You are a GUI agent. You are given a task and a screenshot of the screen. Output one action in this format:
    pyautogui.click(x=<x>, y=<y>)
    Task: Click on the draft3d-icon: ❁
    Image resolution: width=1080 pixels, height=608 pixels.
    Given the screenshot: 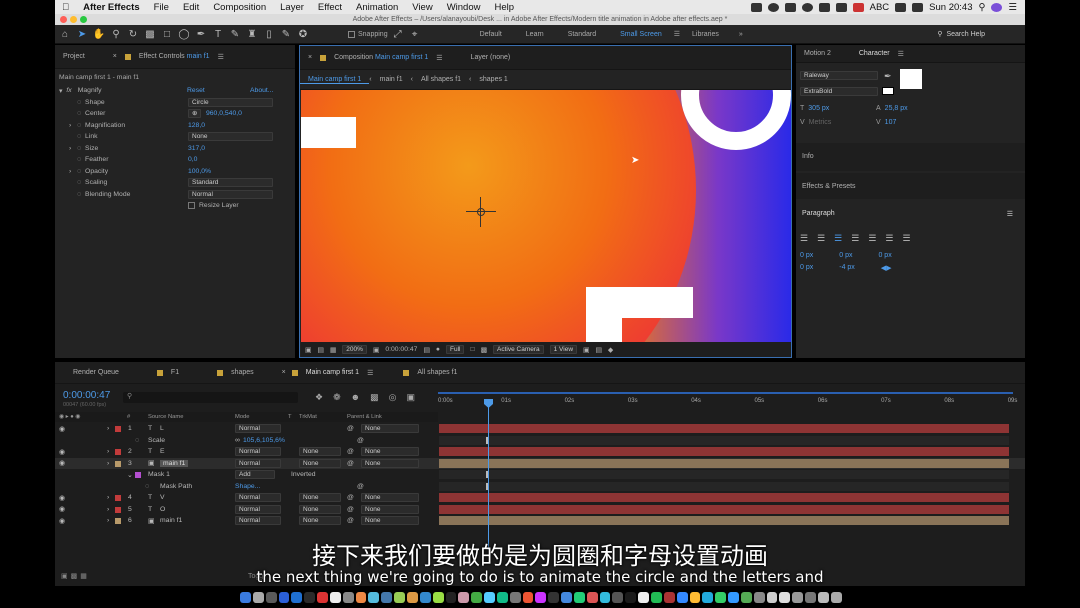 What is the action you would take?
    pyautogui.click(x=337, y=397)
    